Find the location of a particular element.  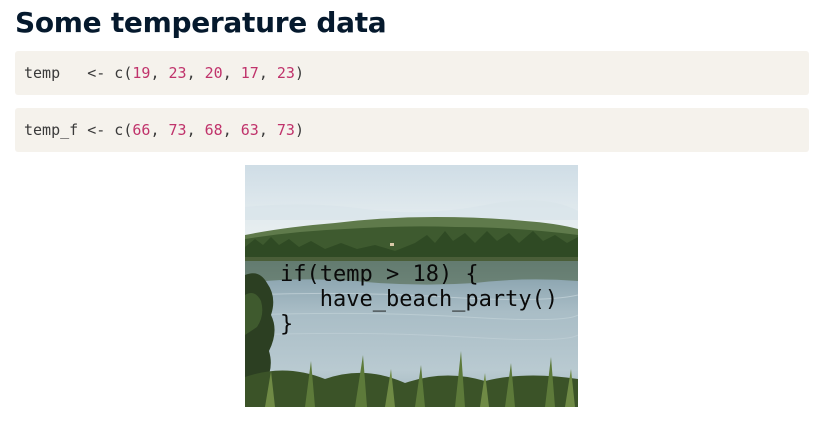

code-number: 63 is located at coordinates (249, 130).